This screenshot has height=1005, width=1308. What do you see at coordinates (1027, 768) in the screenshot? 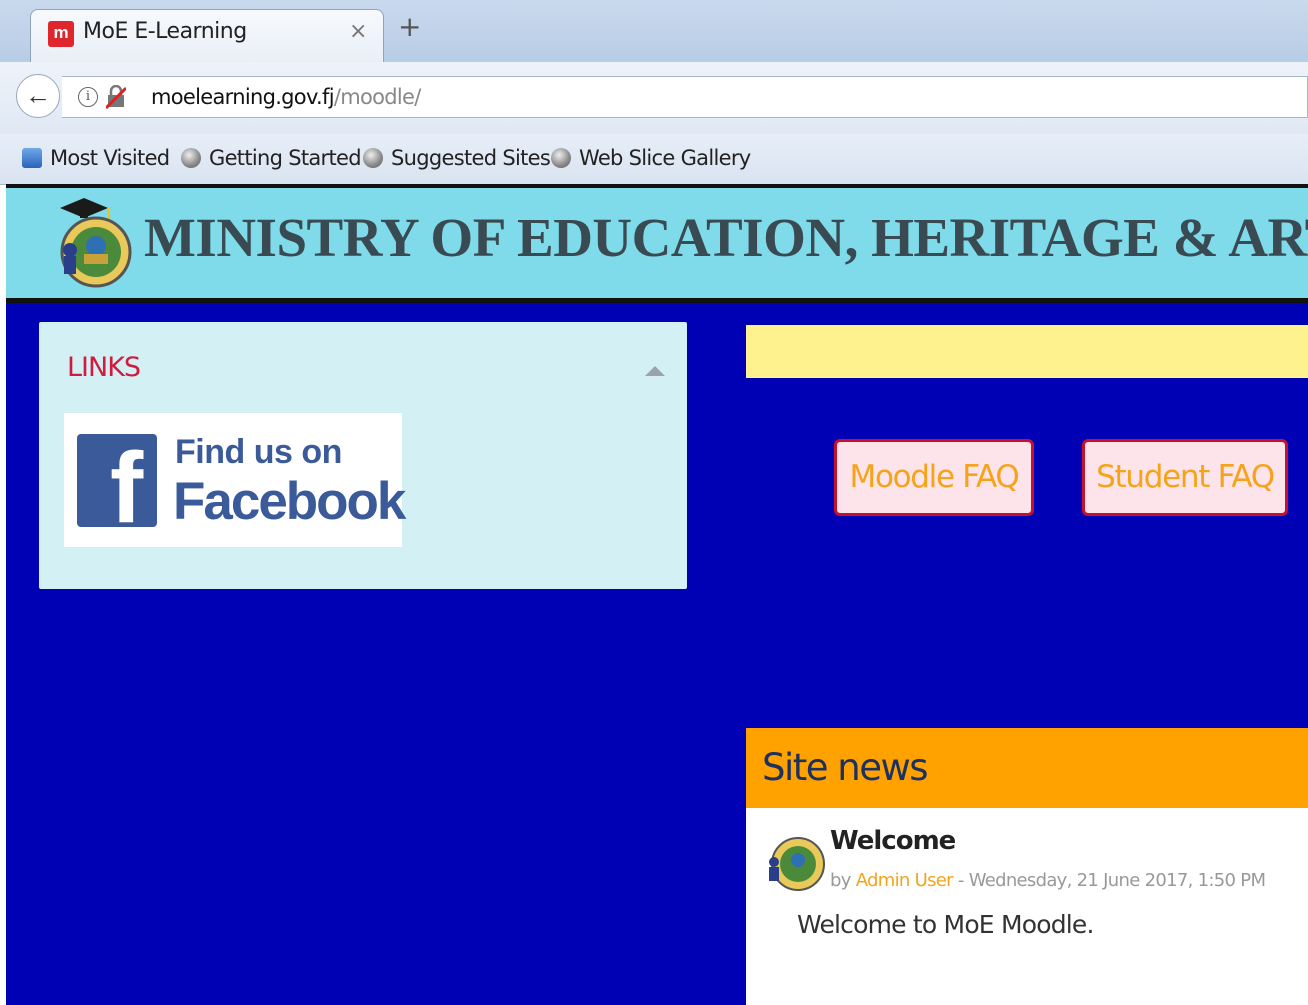
I see `site-news-header: Site news` at bounding box center [1027, 768].